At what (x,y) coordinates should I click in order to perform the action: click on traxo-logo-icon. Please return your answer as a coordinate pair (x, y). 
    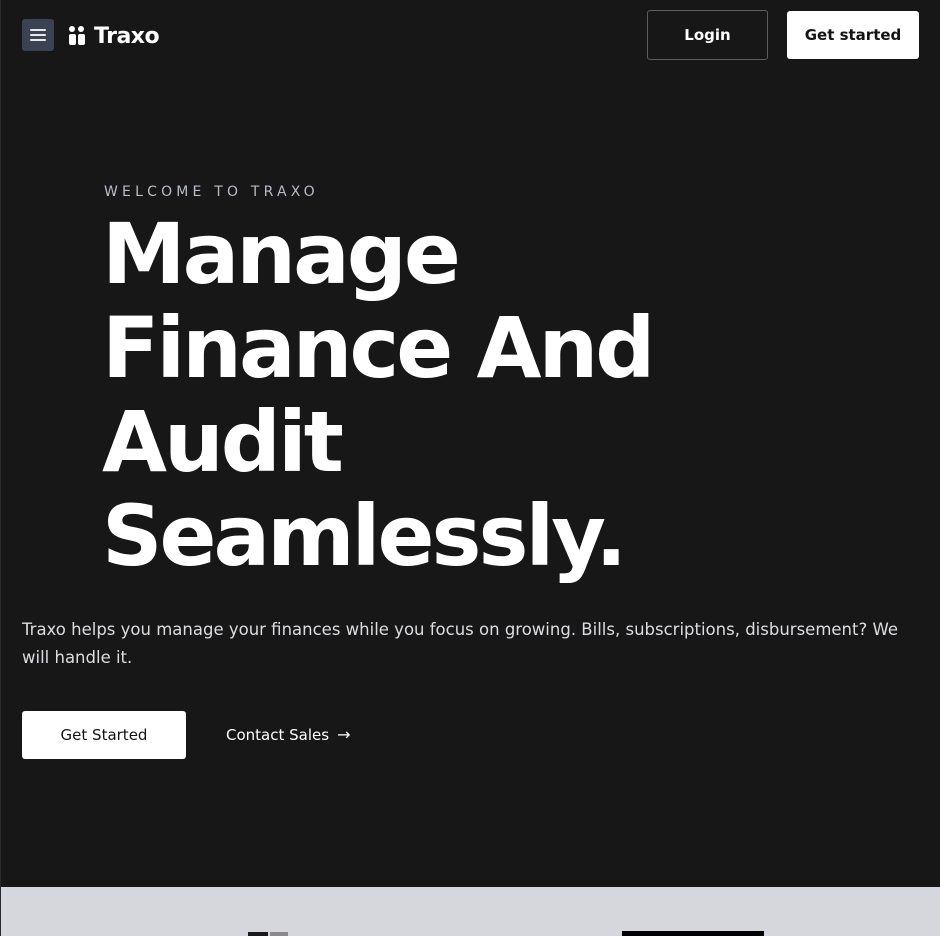
    Looking at the image, I should click on (77, 36).